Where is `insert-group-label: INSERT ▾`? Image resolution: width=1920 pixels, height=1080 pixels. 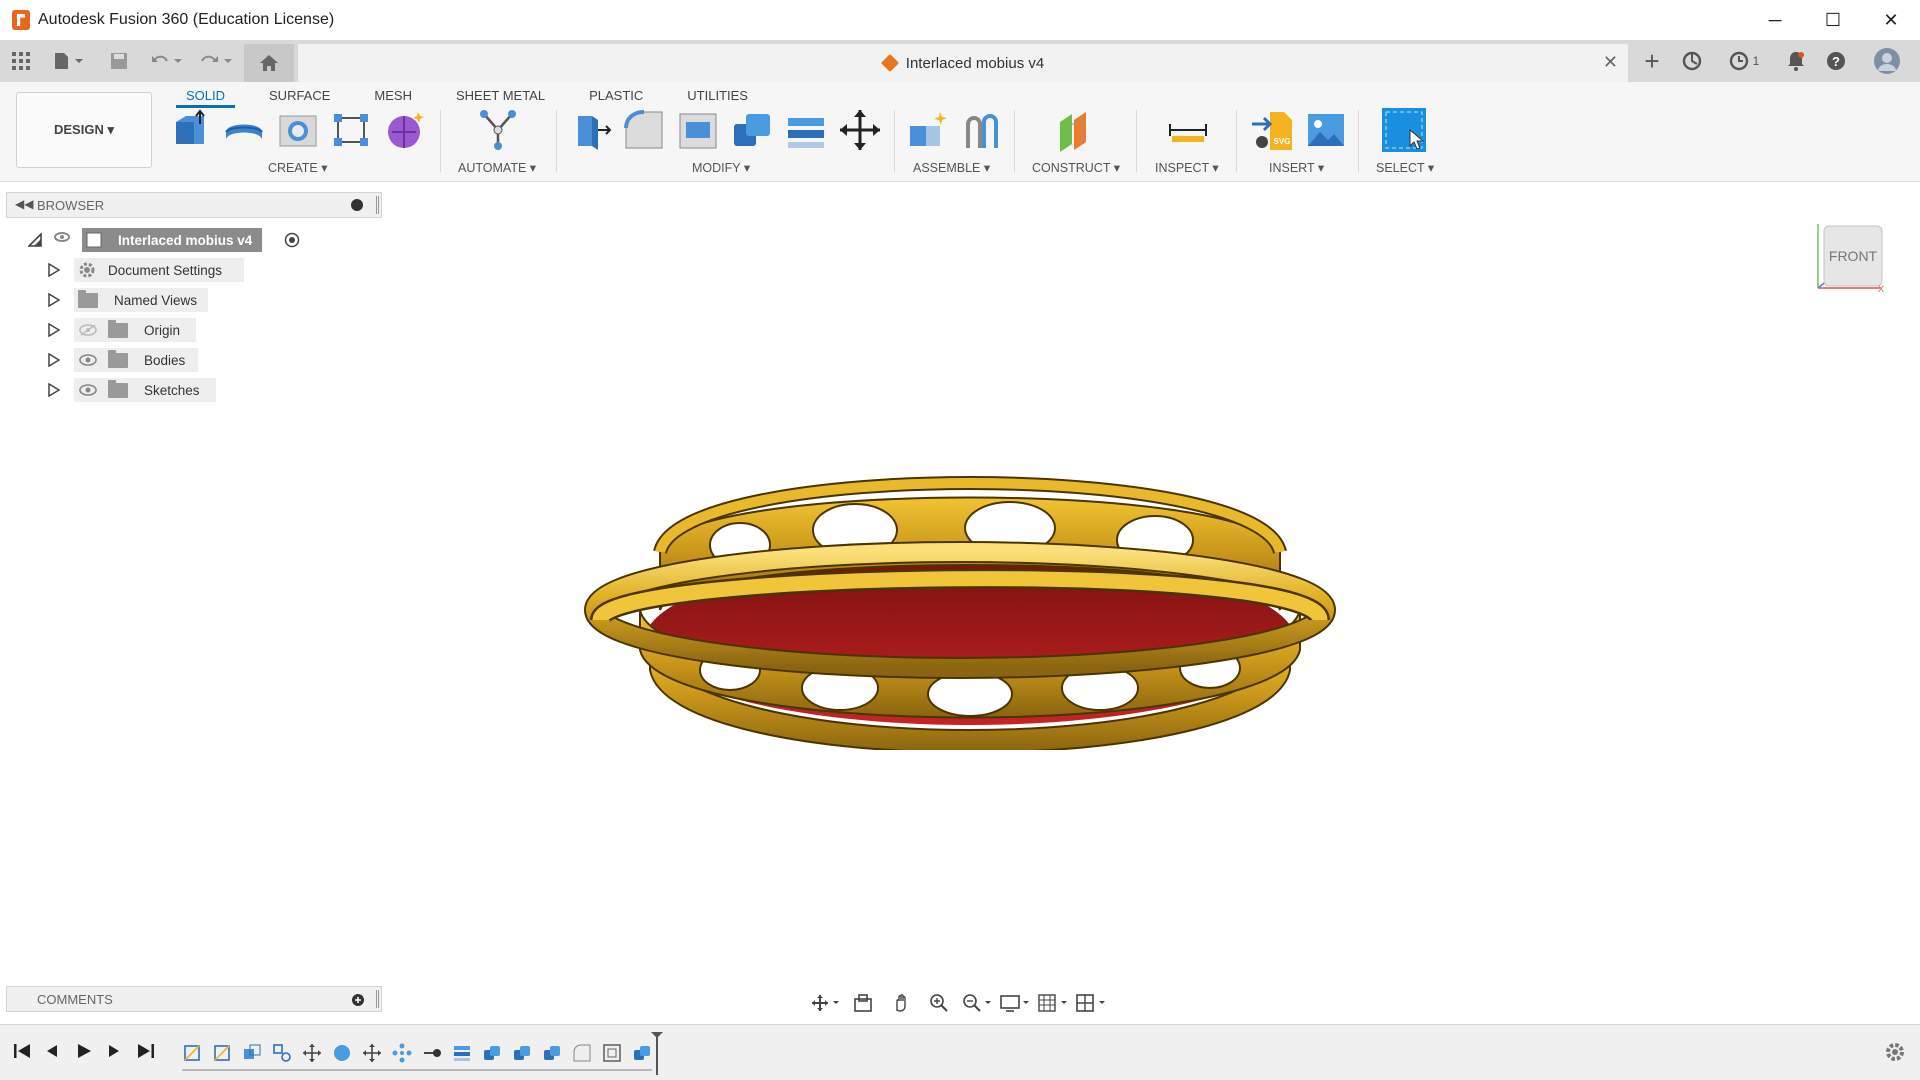
insert-group-label: INSERT ▾ is located at coordinates (1296, 167).